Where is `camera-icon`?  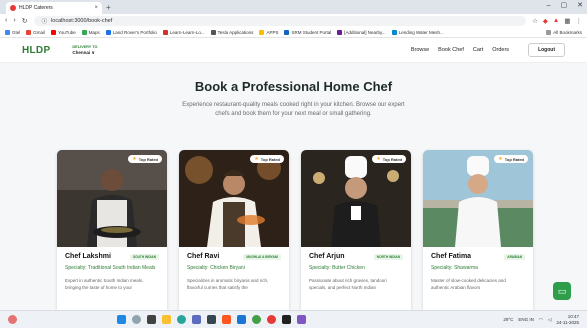
camera-icon is located at coordinates (211, 319).